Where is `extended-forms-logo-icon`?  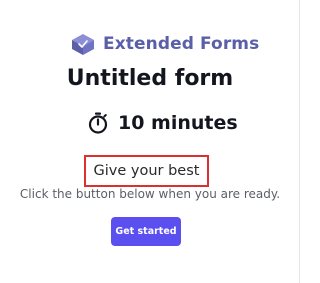 extended-forms-logo-icon is located at coordinates (83, 44).